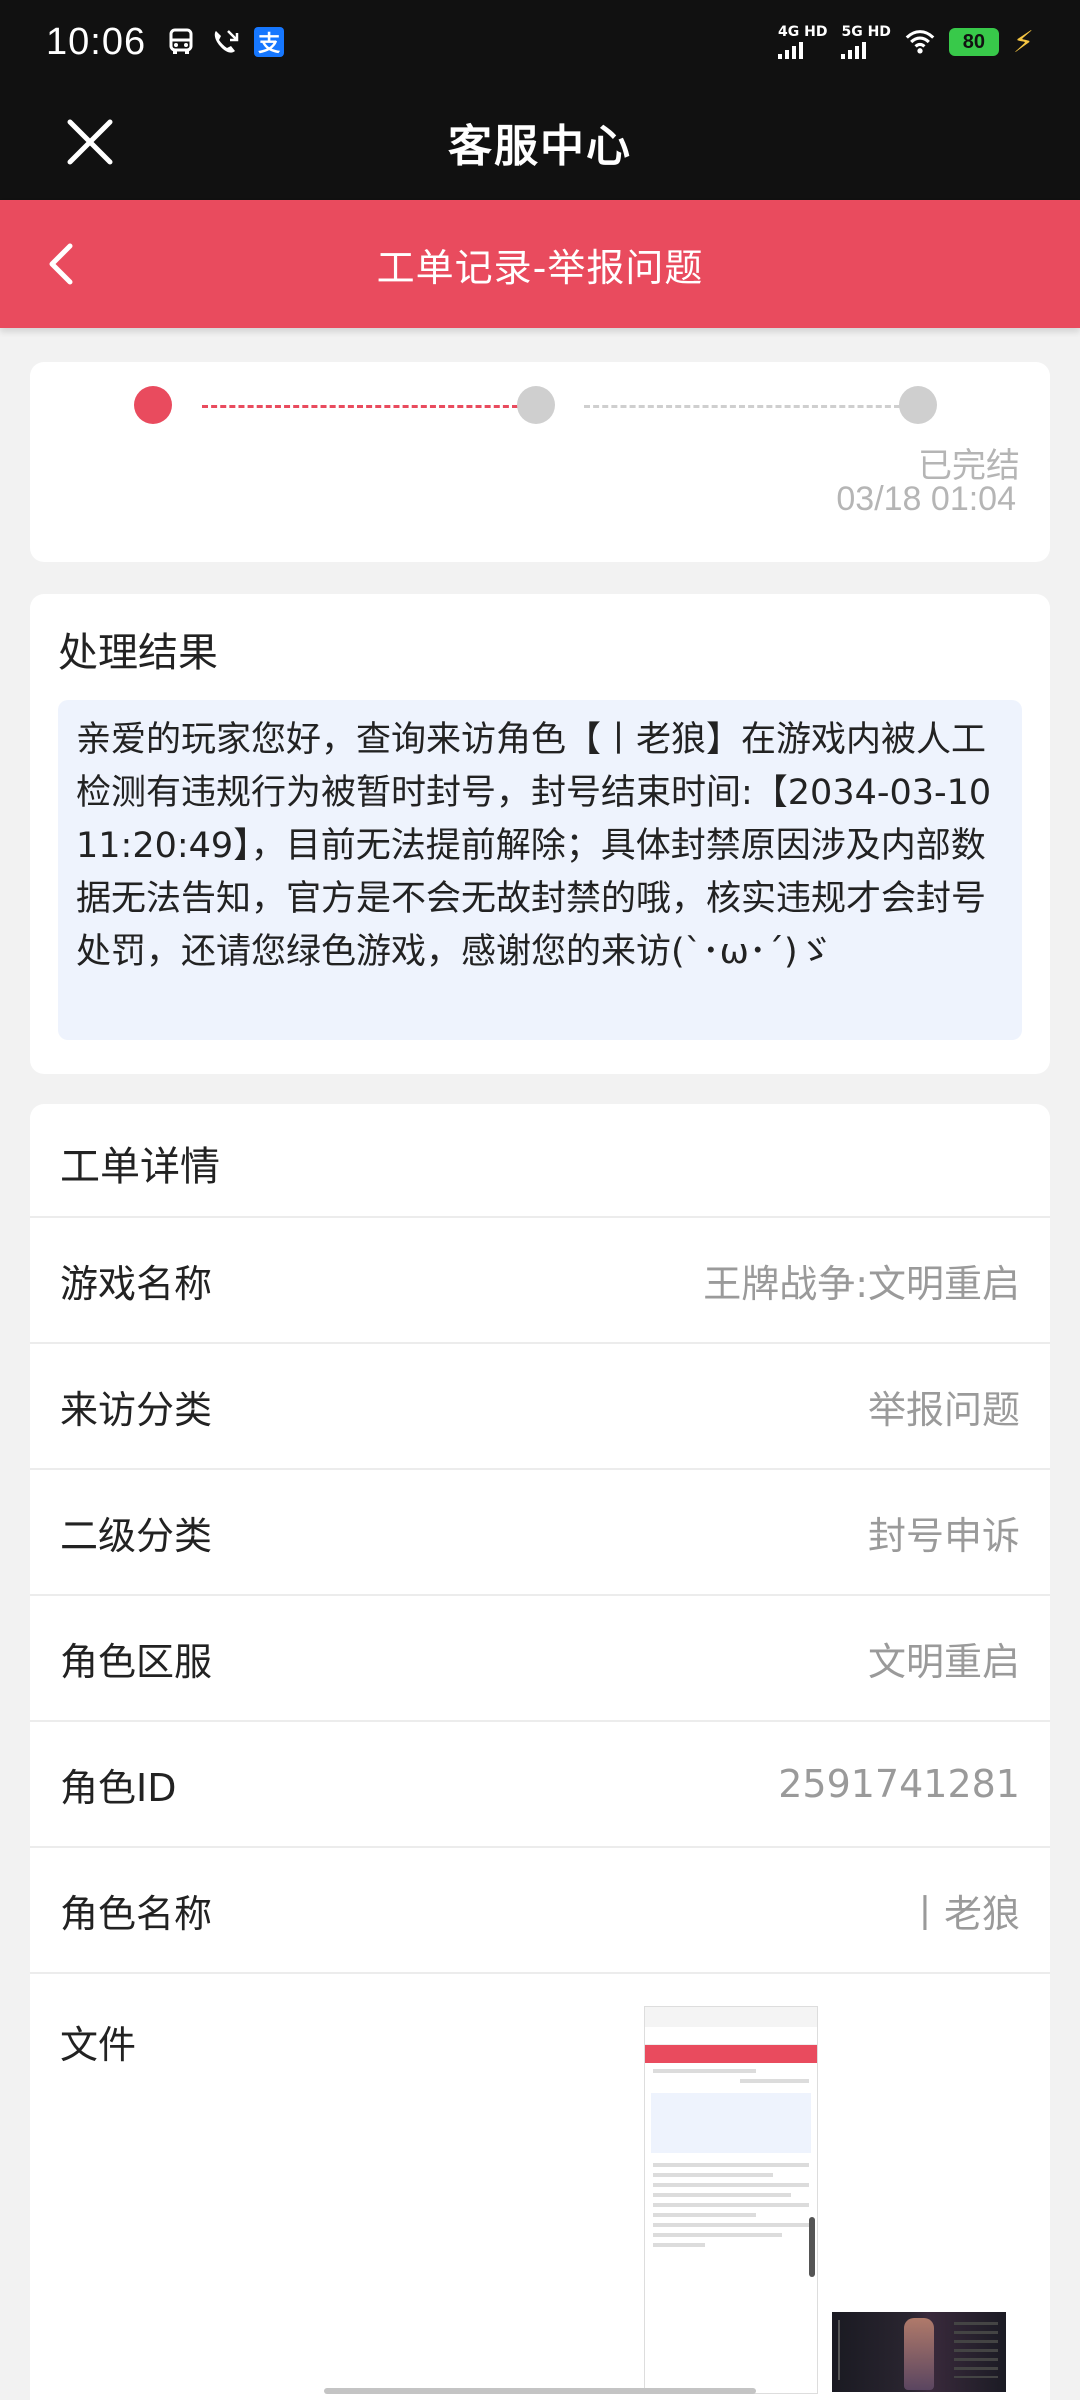  Describe the element at coordinates (118, 1787) in the screenshot. I see `row-label: 角色ID` at that location.